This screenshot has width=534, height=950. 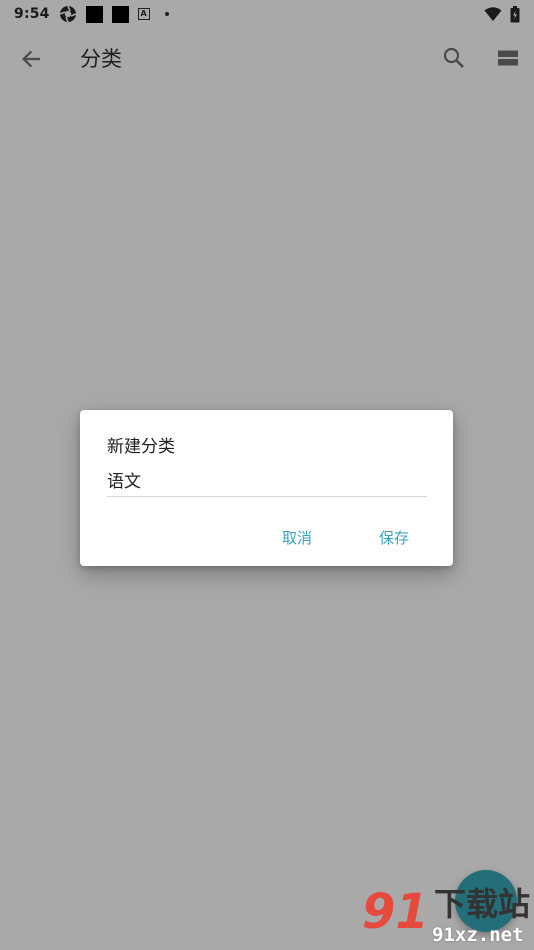 I want to click on save-button: 保存, so click(x=394, y=537).